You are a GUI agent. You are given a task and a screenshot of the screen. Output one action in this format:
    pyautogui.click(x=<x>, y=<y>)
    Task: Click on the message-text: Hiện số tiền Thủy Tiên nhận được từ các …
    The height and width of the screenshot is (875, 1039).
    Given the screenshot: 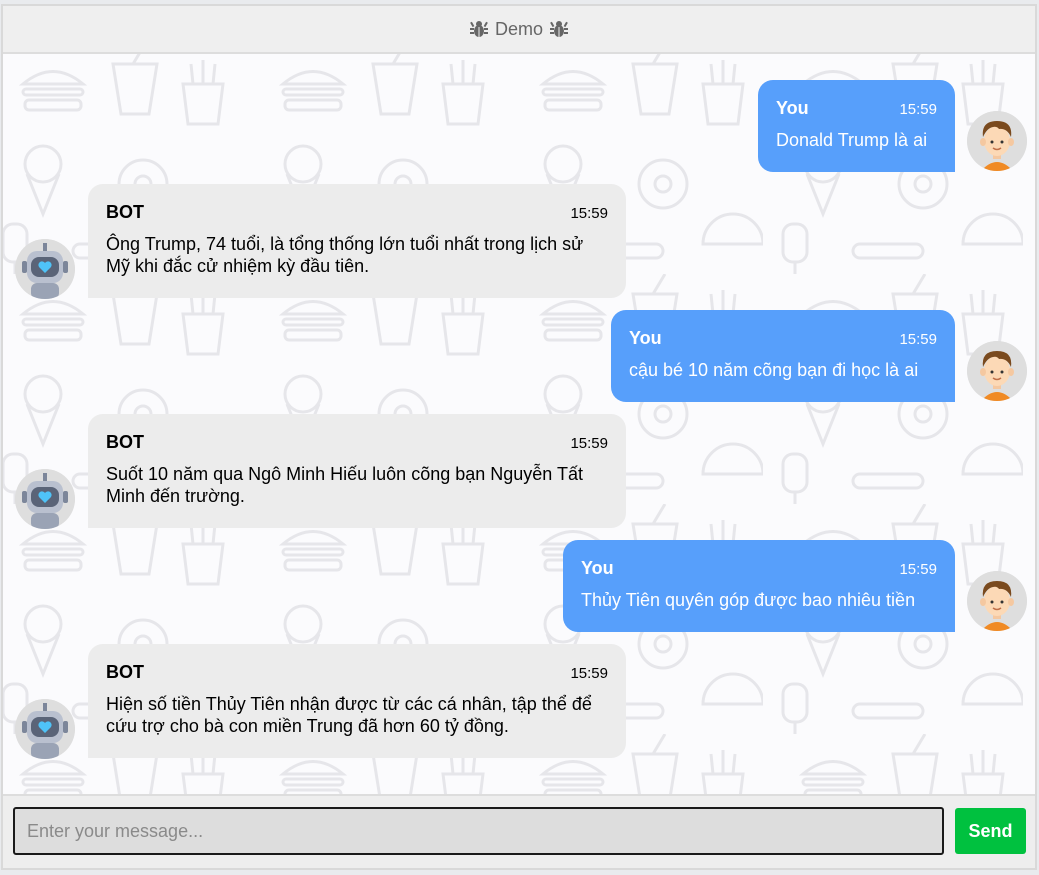 What is the action you would take?
    pyautogui.click(x=349, y=715)
    